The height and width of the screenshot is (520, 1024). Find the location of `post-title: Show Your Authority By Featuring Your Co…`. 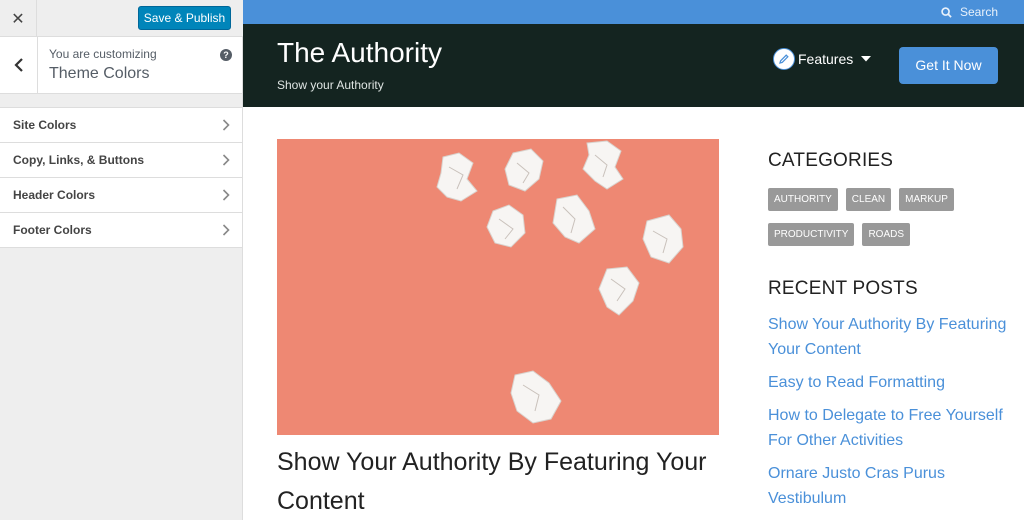

post-title: Show Your Authority By Featuring Your Co… is located at coordinates (507, 481).